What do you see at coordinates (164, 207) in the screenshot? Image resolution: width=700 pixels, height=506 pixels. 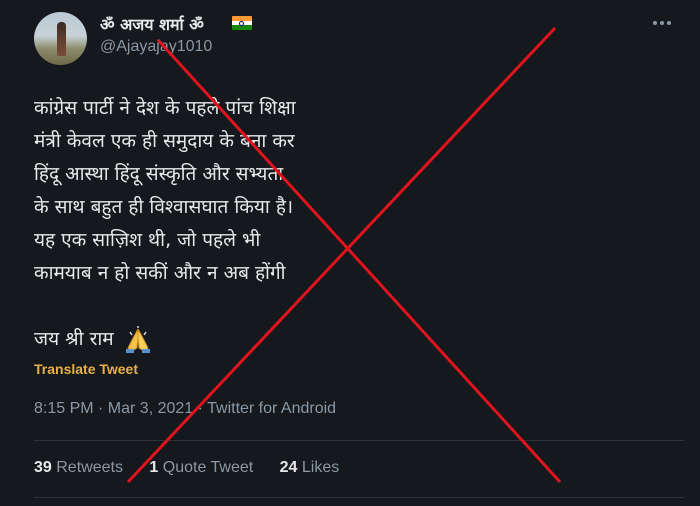 I see `tweet-text-line: के साथ बहुत ही विश्वासघात किया है।` at bounding box center [164, 207].